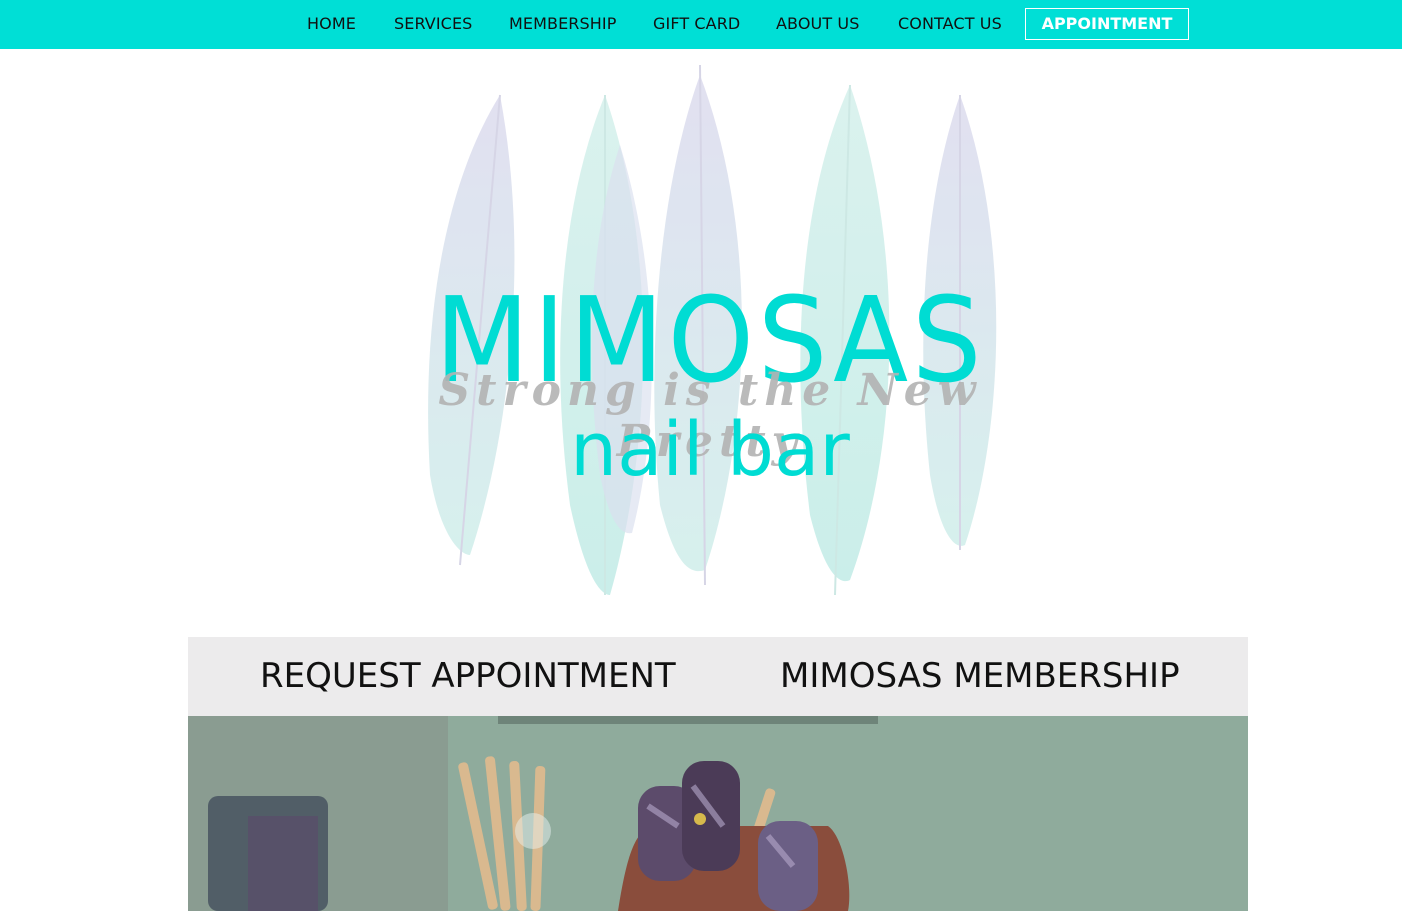 The height and width of the screenshot is (911, 1402). I want to click on appointment-button: APPOINTMENT, so click(1107, 24).